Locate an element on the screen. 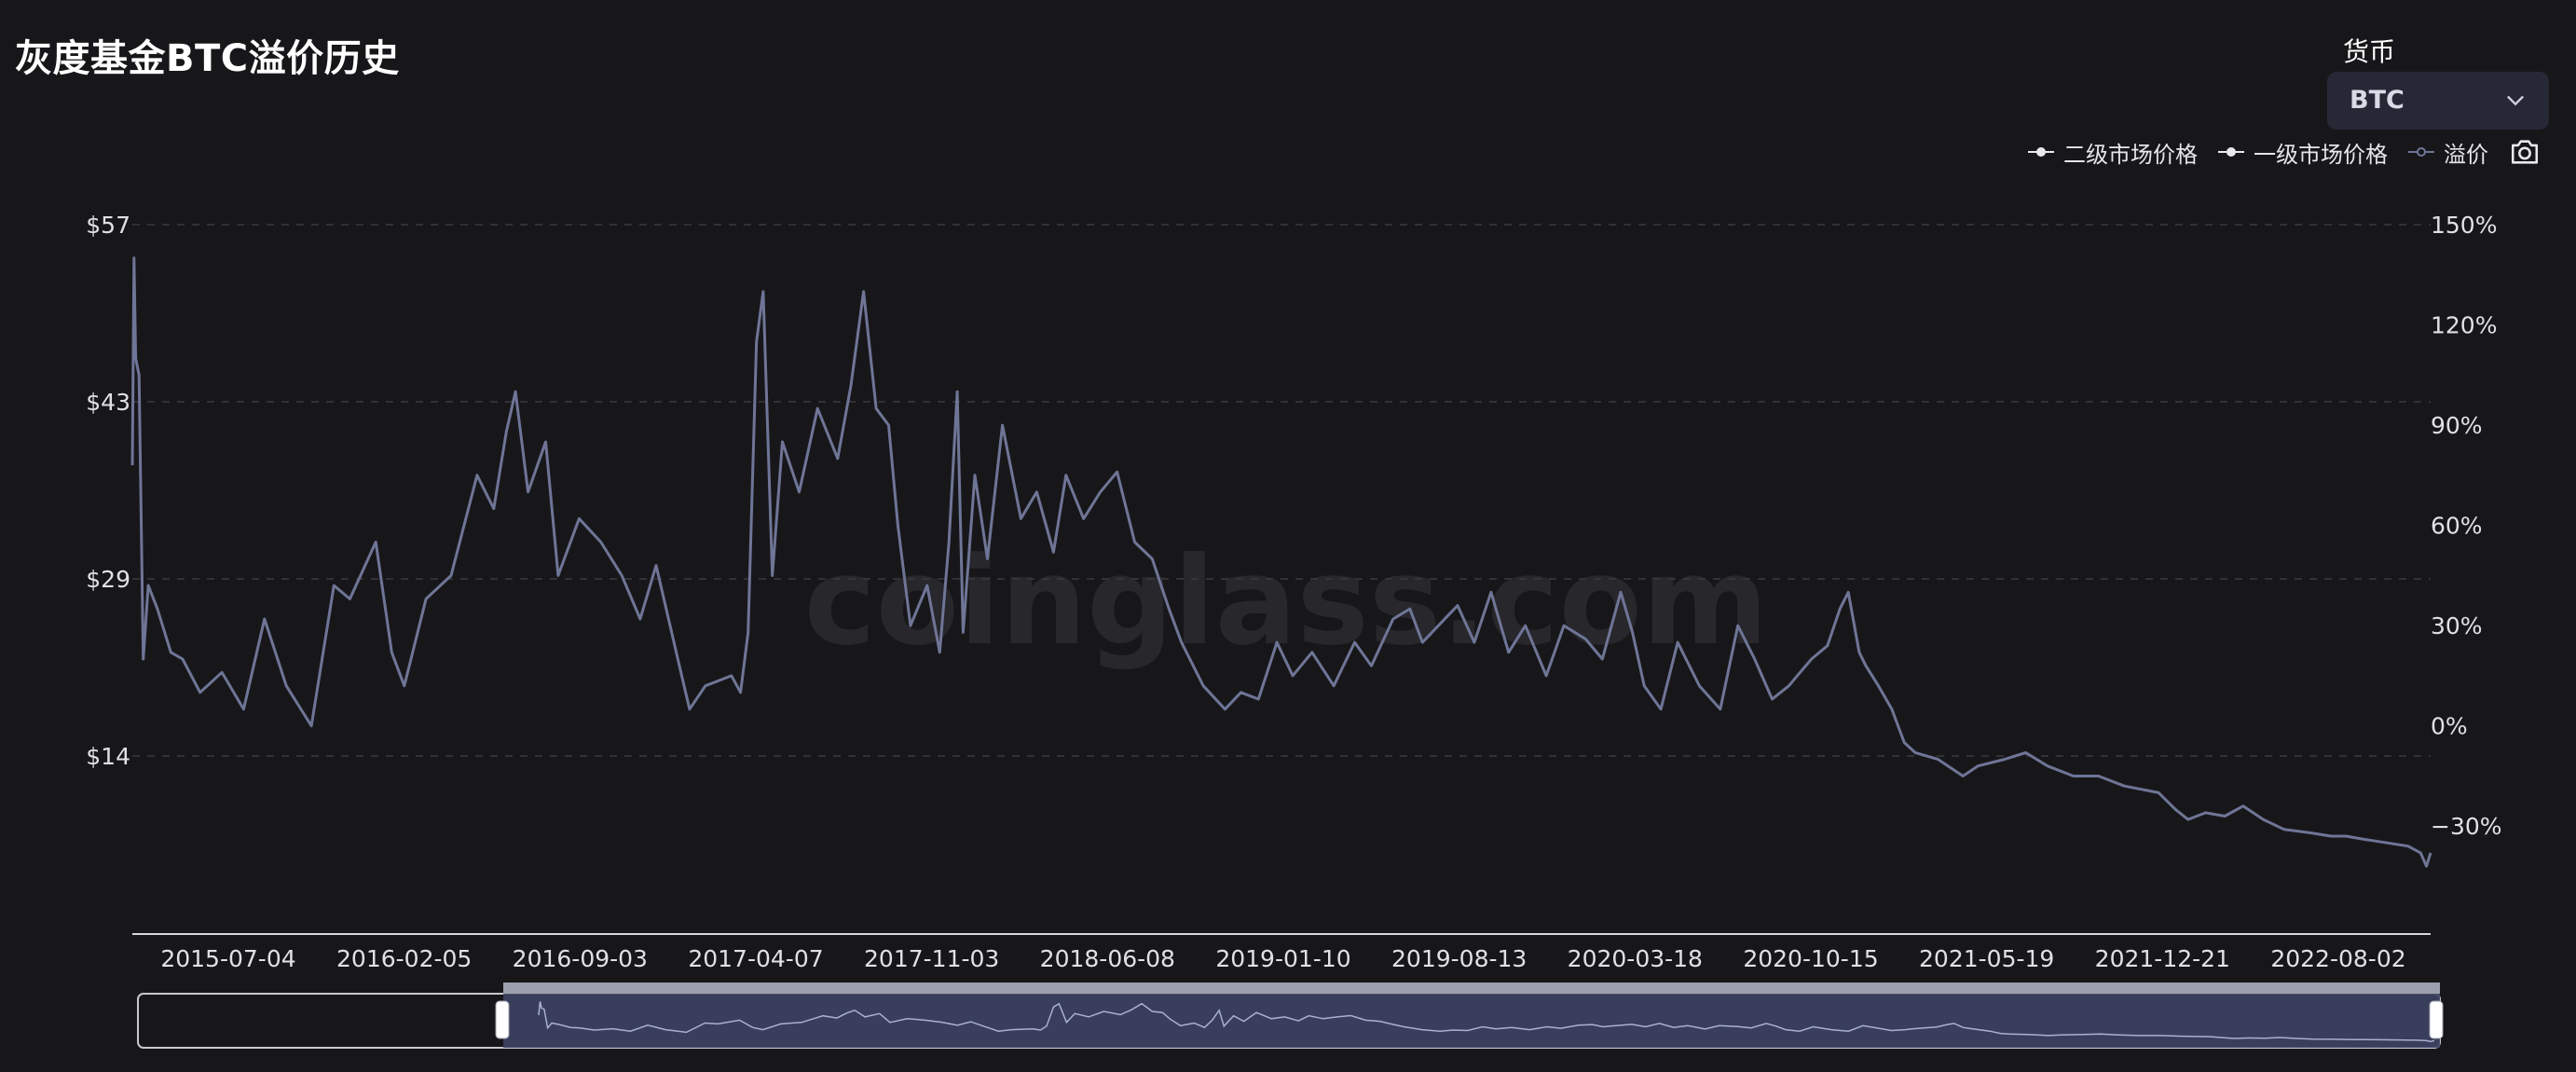 This screenshot has width=2576, height=1072. slider-selection is located at coordinates (1471, 1021).